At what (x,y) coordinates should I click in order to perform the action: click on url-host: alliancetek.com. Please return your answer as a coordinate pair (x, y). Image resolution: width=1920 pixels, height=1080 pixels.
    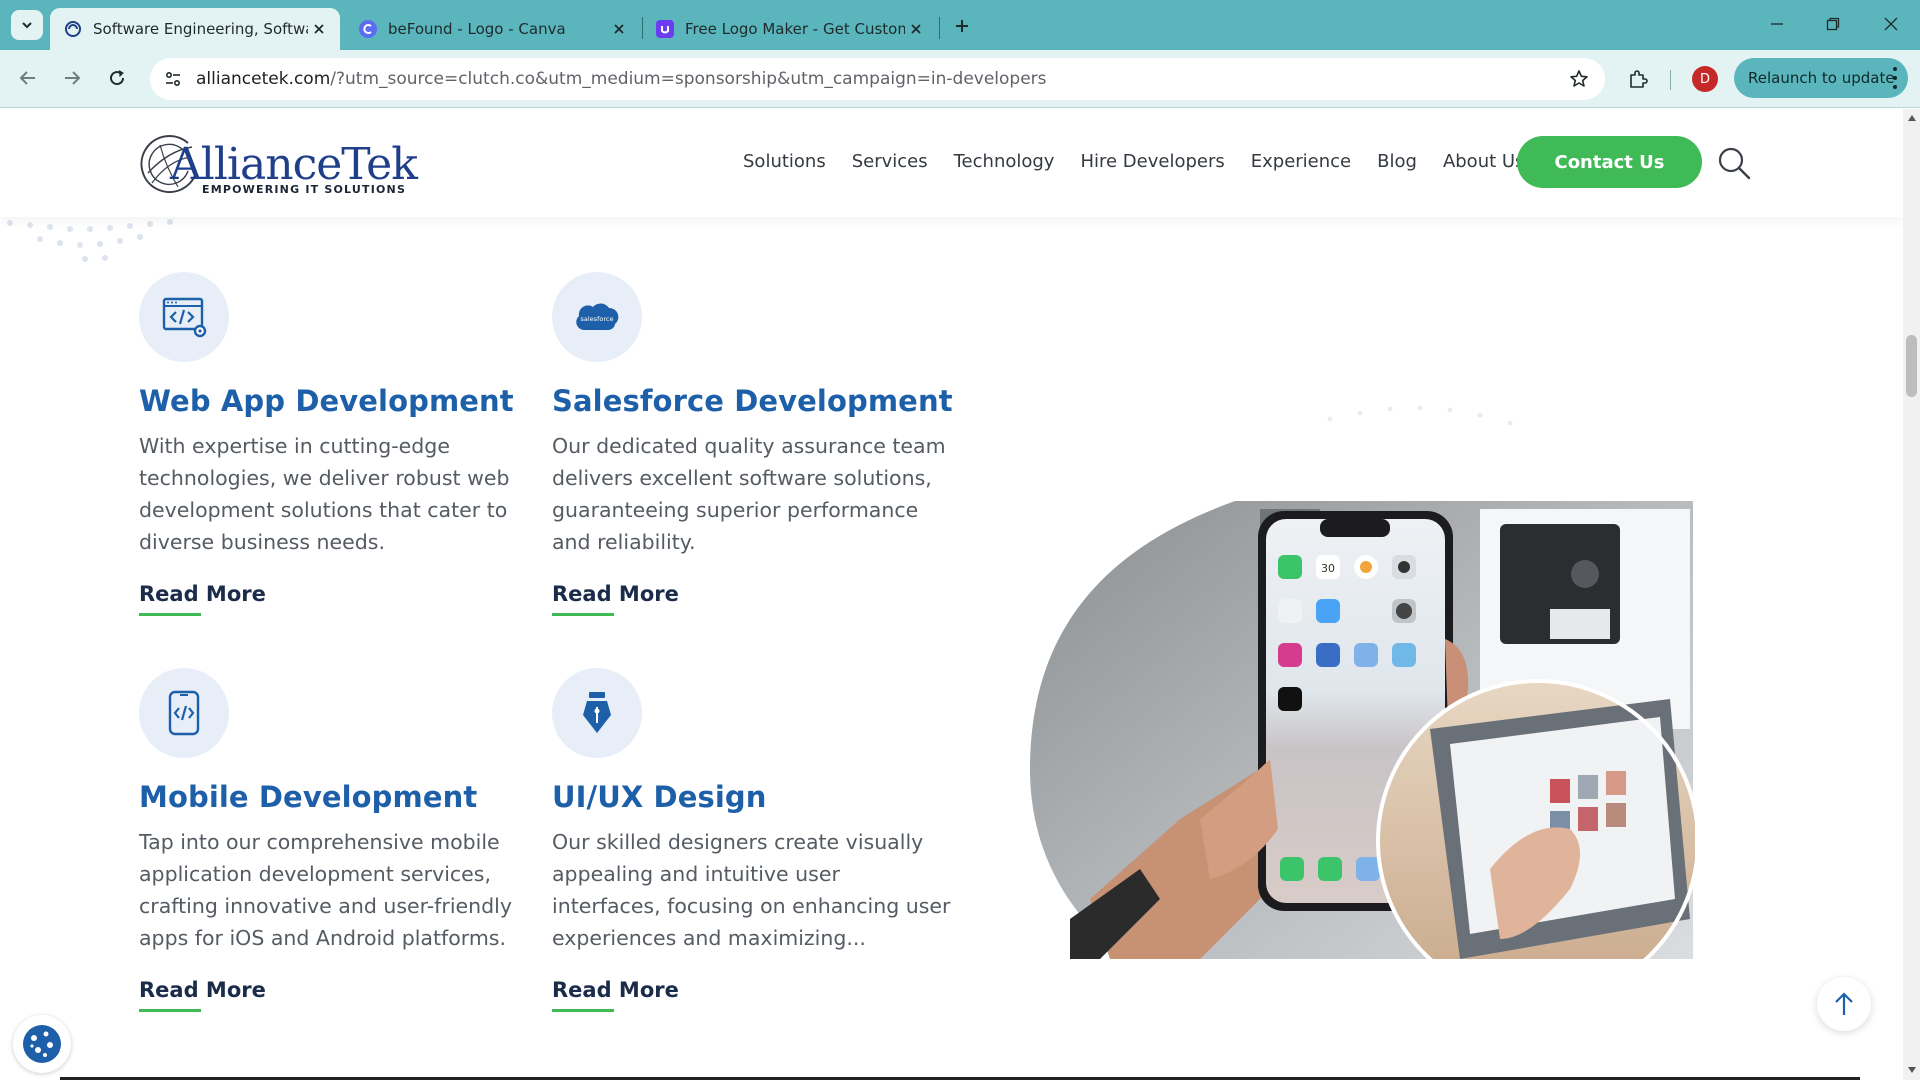
    Looking at the image, I should click on (263, 79).